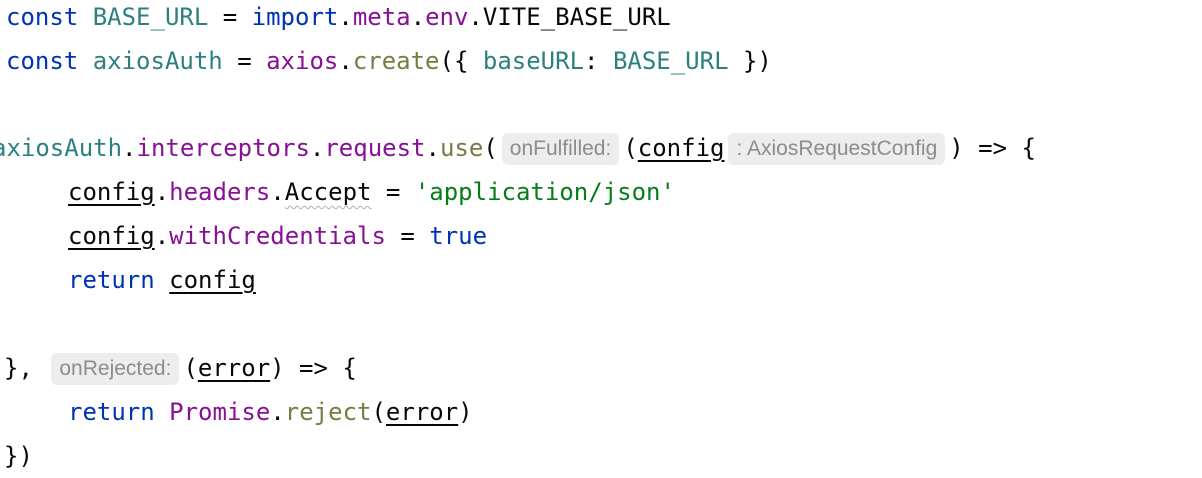 This screenshot has width=1202, height=478. Describe the element at coordinates (461, 61) in the screenshot. I see `open-brace: ({` at that location.